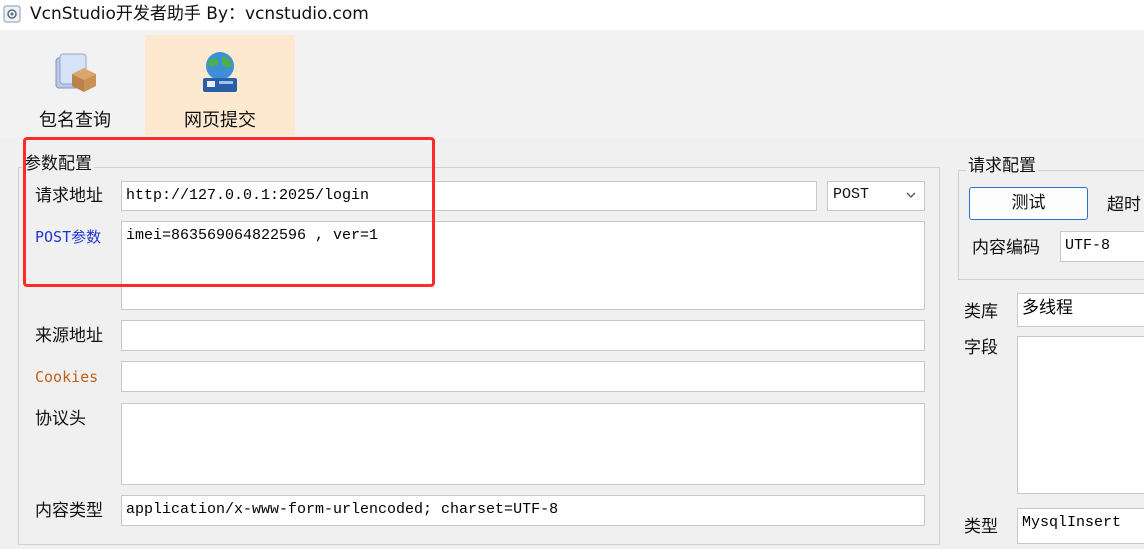 This screenshot has width=1144, height=549. I want to click on library-label: 类库, so click(981, 312).